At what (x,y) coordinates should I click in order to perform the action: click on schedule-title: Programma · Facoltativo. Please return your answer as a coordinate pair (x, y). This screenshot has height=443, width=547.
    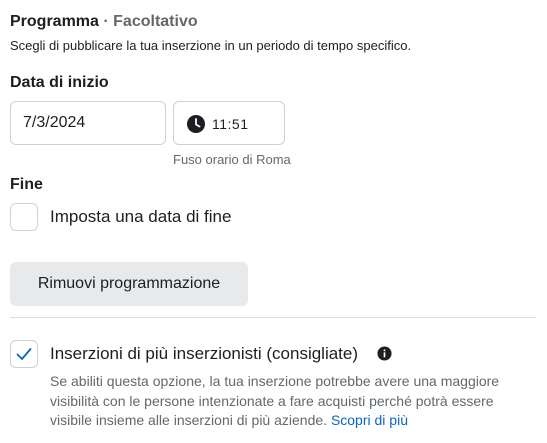
    Looking at the image, I should click on (104, 22).